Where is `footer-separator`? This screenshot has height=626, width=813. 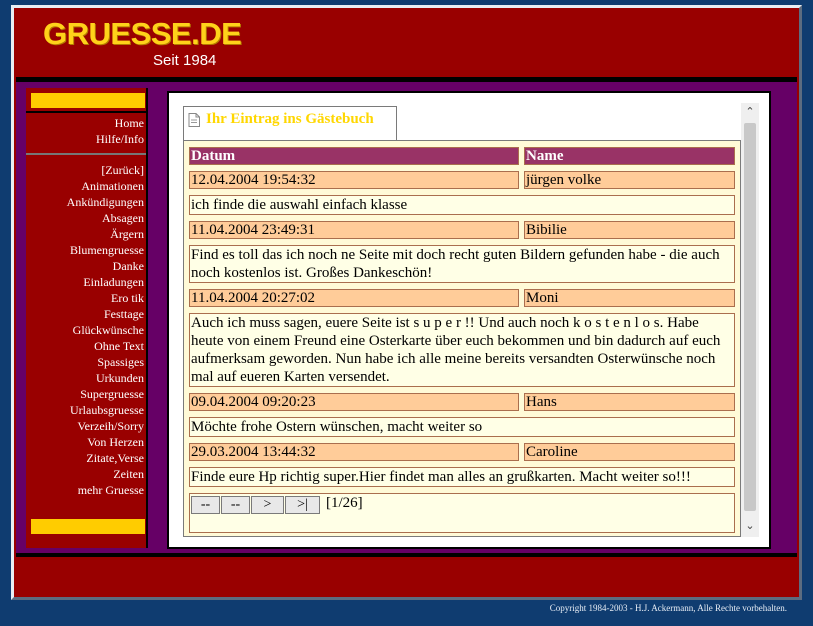
footer-separator is located at coordinates (406, 555).